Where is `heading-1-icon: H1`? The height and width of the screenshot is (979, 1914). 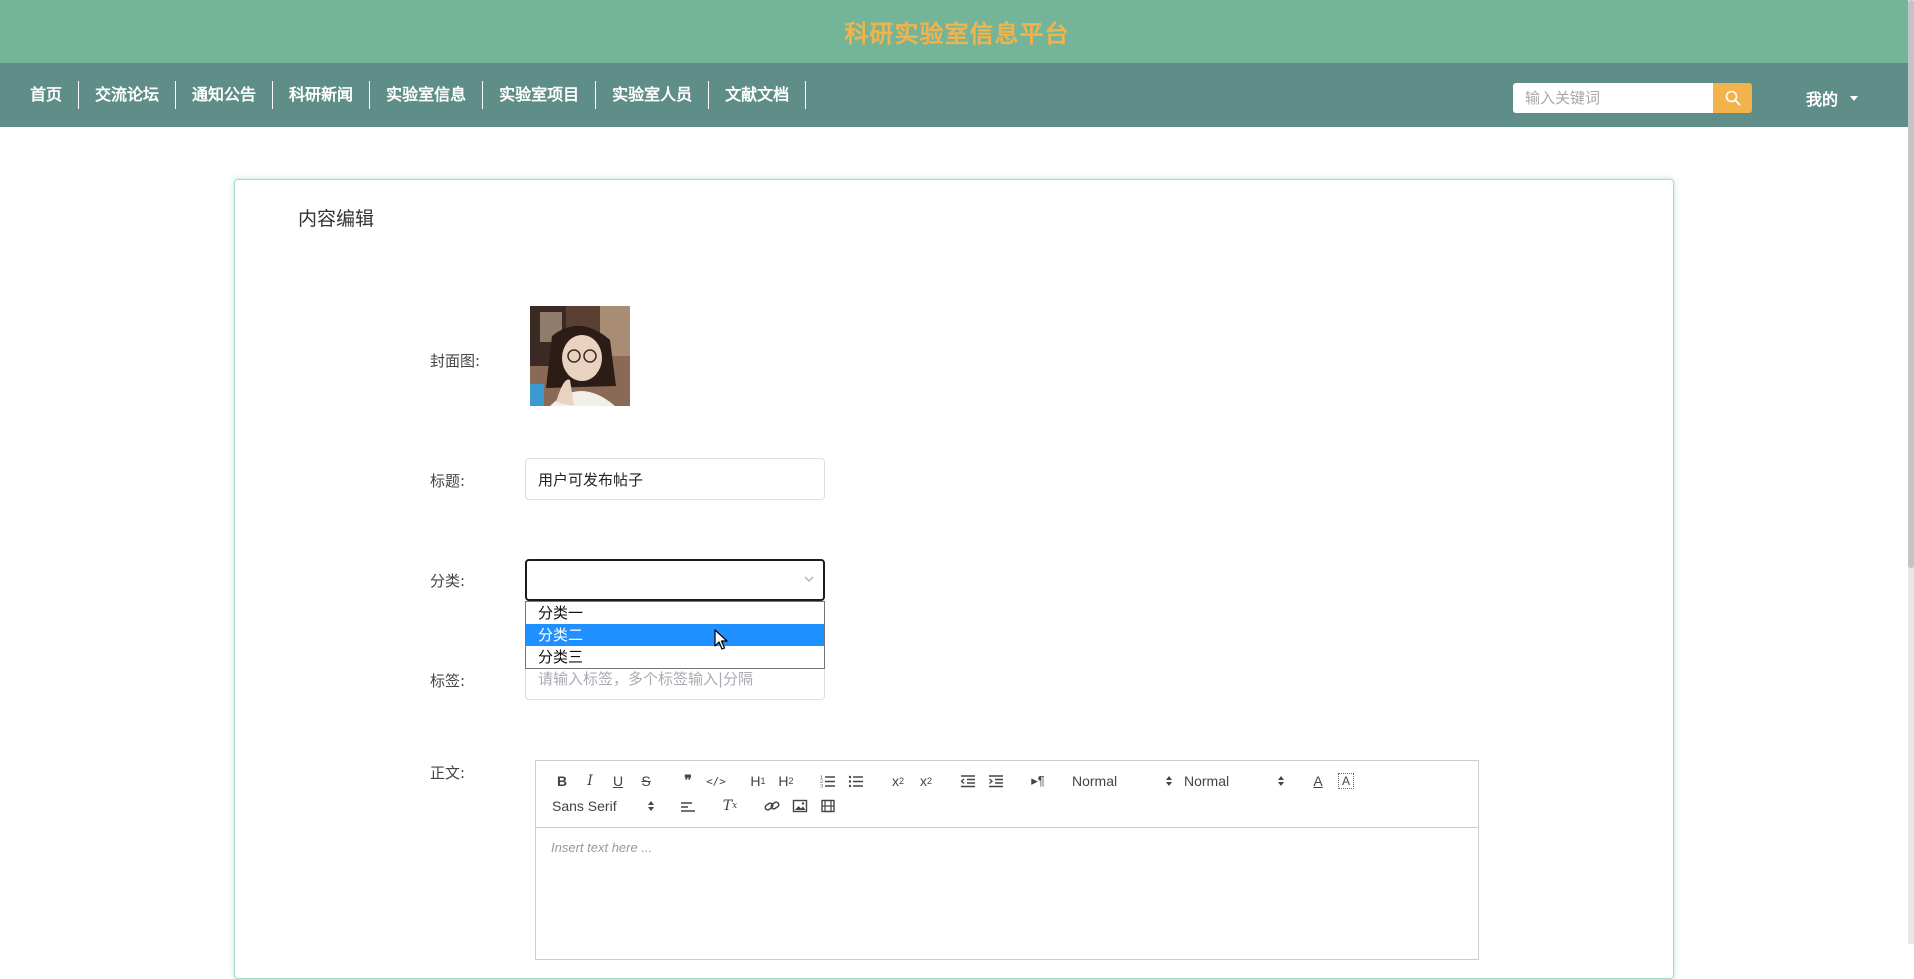
heading-1-icon: H1 is located at coordinates (758, 781).